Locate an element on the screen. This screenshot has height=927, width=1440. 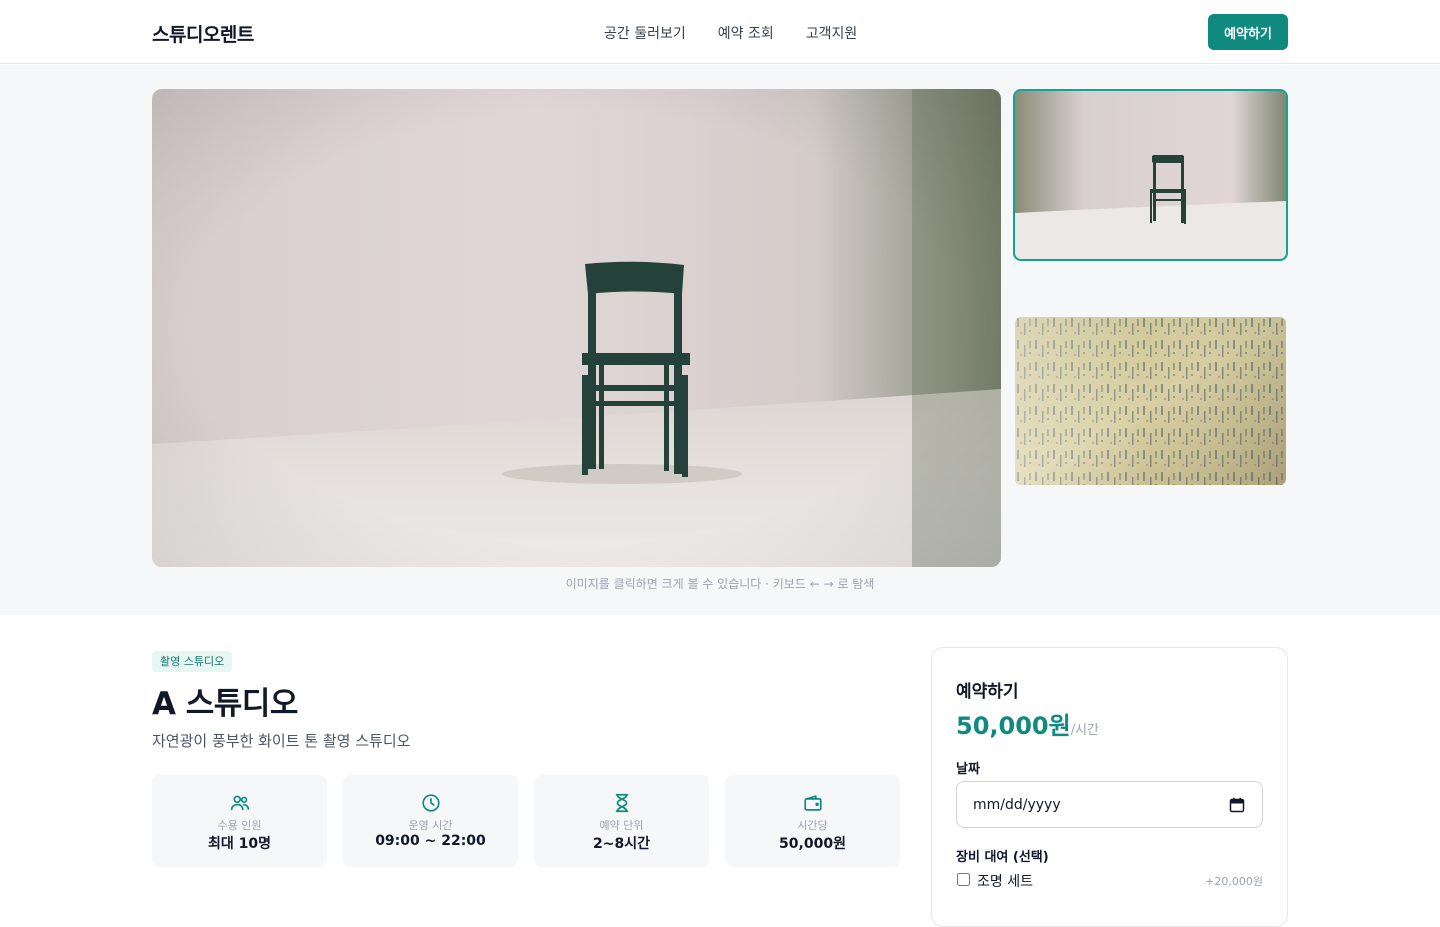
equipment-extra-price: +20,000원 is located at coordinates (1234, 881).